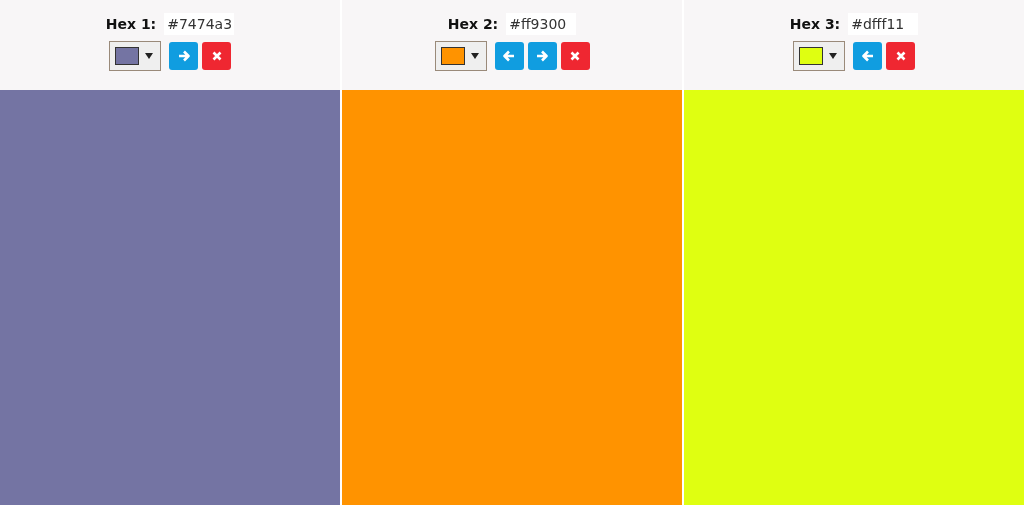  What do you see at coordinates (815, 24) in the screenshot?
I see `hex-label: Hex 3:` at bounding box center [815, 24].